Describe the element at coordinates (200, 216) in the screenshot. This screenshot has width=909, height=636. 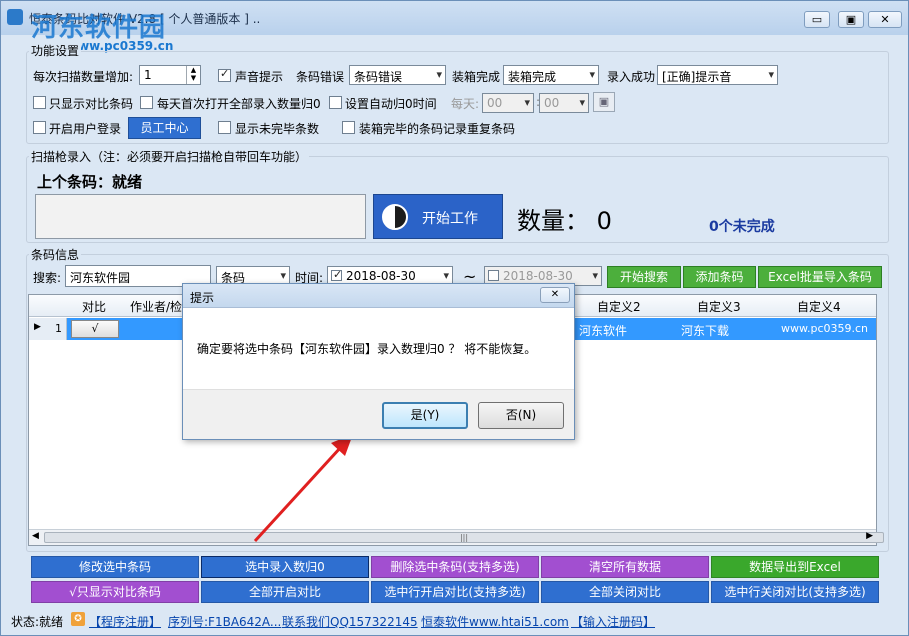
I see `scan-input` at that location.